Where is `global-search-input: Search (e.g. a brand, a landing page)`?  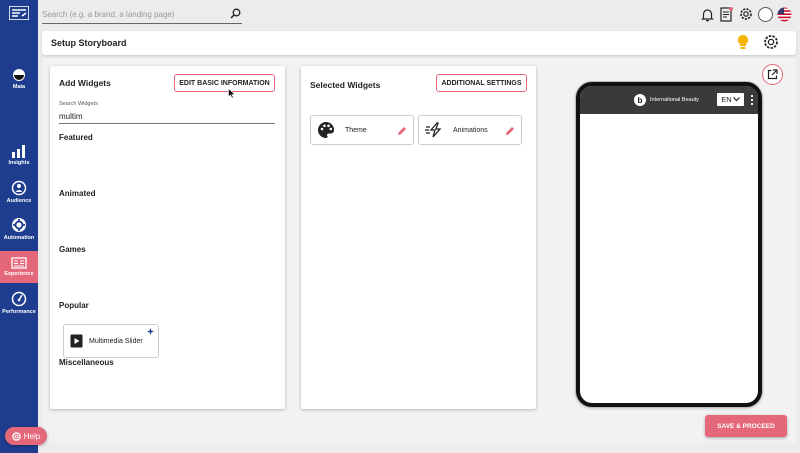
global-search-input: Search (e.g. a brand, a landing page) is located at coordinates (142, 15).